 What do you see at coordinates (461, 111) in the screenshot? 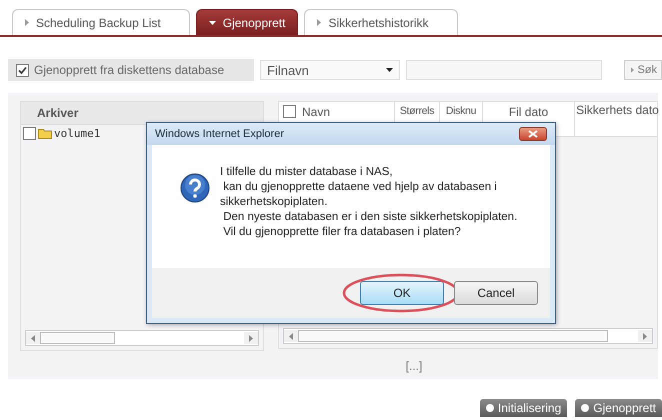
I see `column-header: Disknu` at bounding box center [461, 111].